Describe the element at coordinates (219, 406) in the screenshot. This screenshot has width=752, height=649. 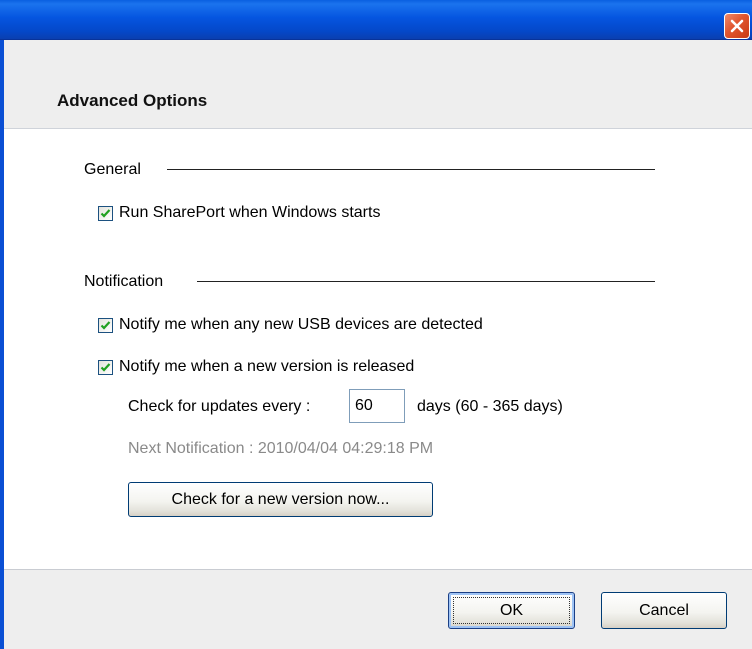
I see `check-every-label: Check for updates every :` at that location.